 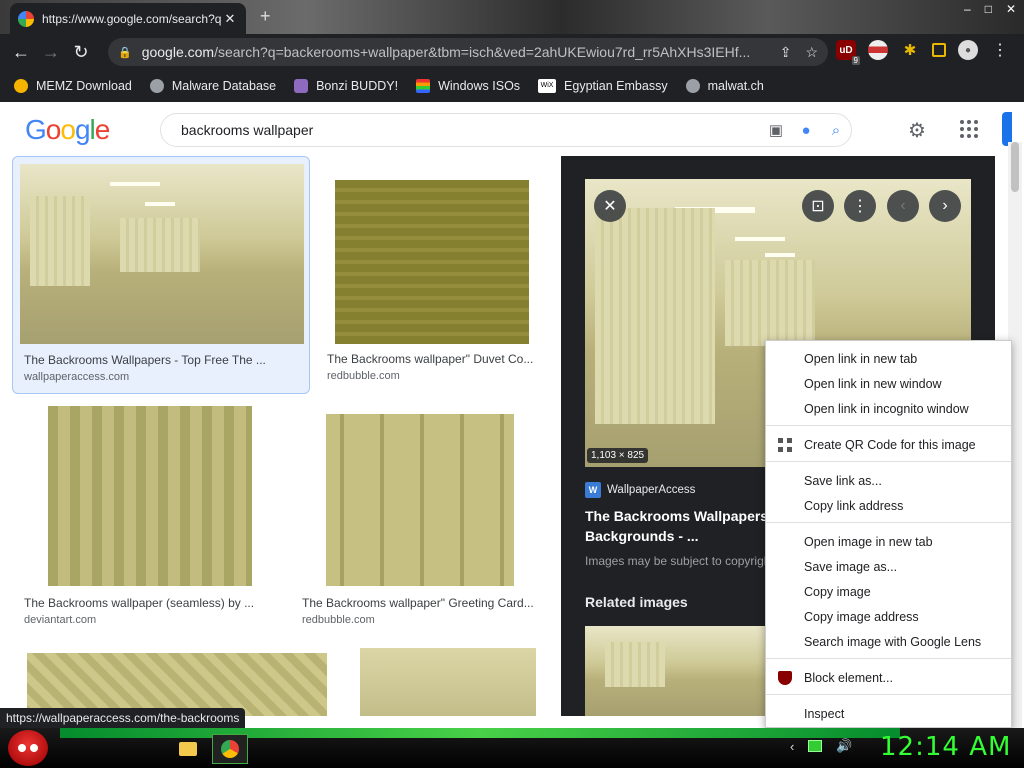 What do you see at coordinates (888, 592) in the screenshot?
I see `menu-copy-image: Copy image` at bounding box center [888, 592].